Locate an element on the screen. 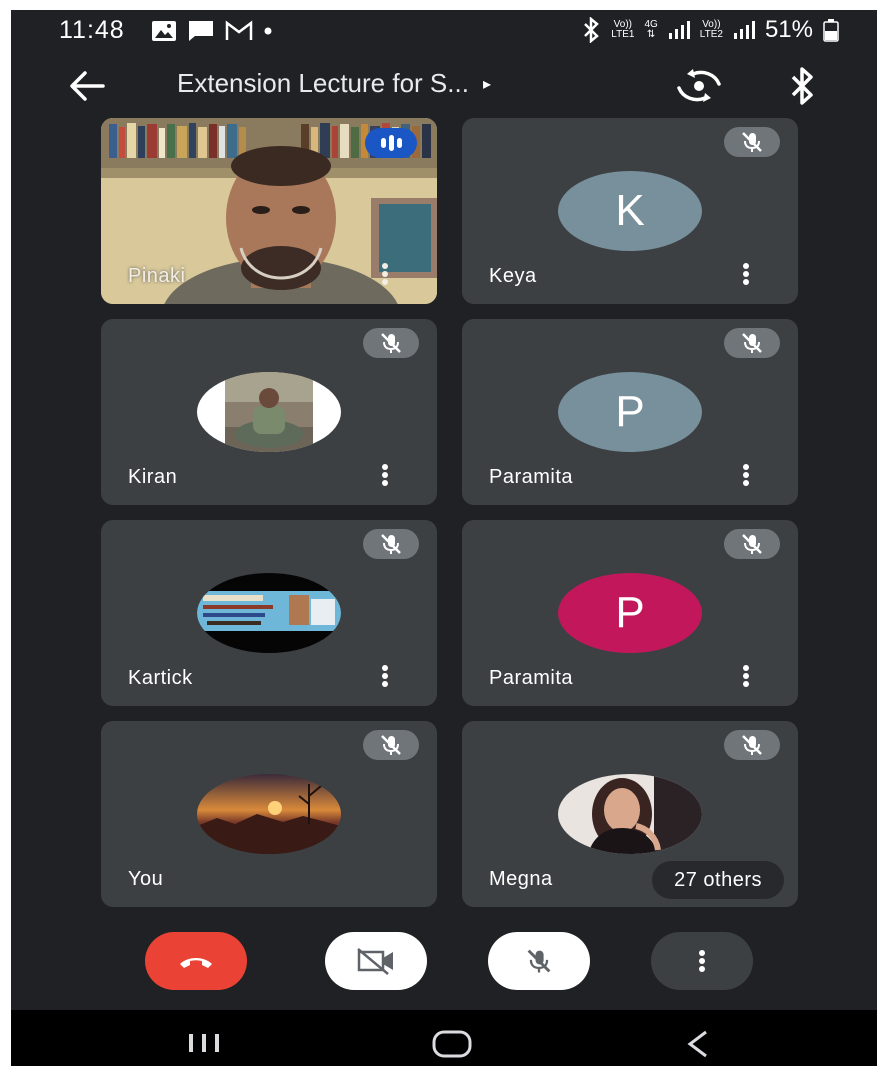  participant-tile-keya: K Keya is located at coordinates (630, 211).